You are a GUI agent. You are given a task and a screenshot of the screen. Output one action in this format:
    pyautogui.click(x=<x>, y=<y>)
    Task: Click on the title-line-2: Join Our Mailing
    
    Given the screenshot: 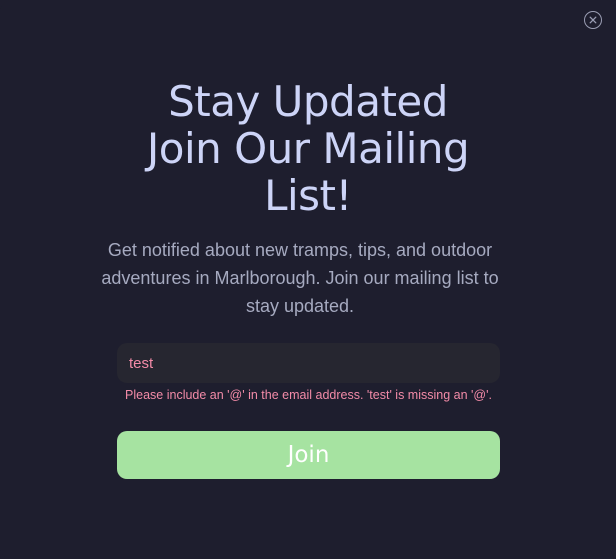 What is the action you would take?
    pyautogui.click(x=308, y=148)
    